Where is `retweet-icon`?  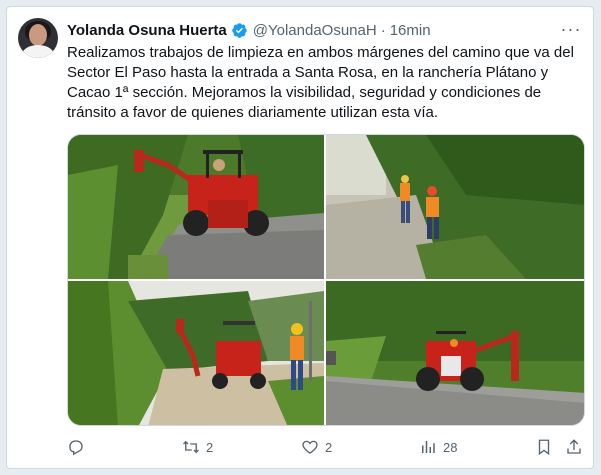 retweet-icon is located at coordinates (191, 447).